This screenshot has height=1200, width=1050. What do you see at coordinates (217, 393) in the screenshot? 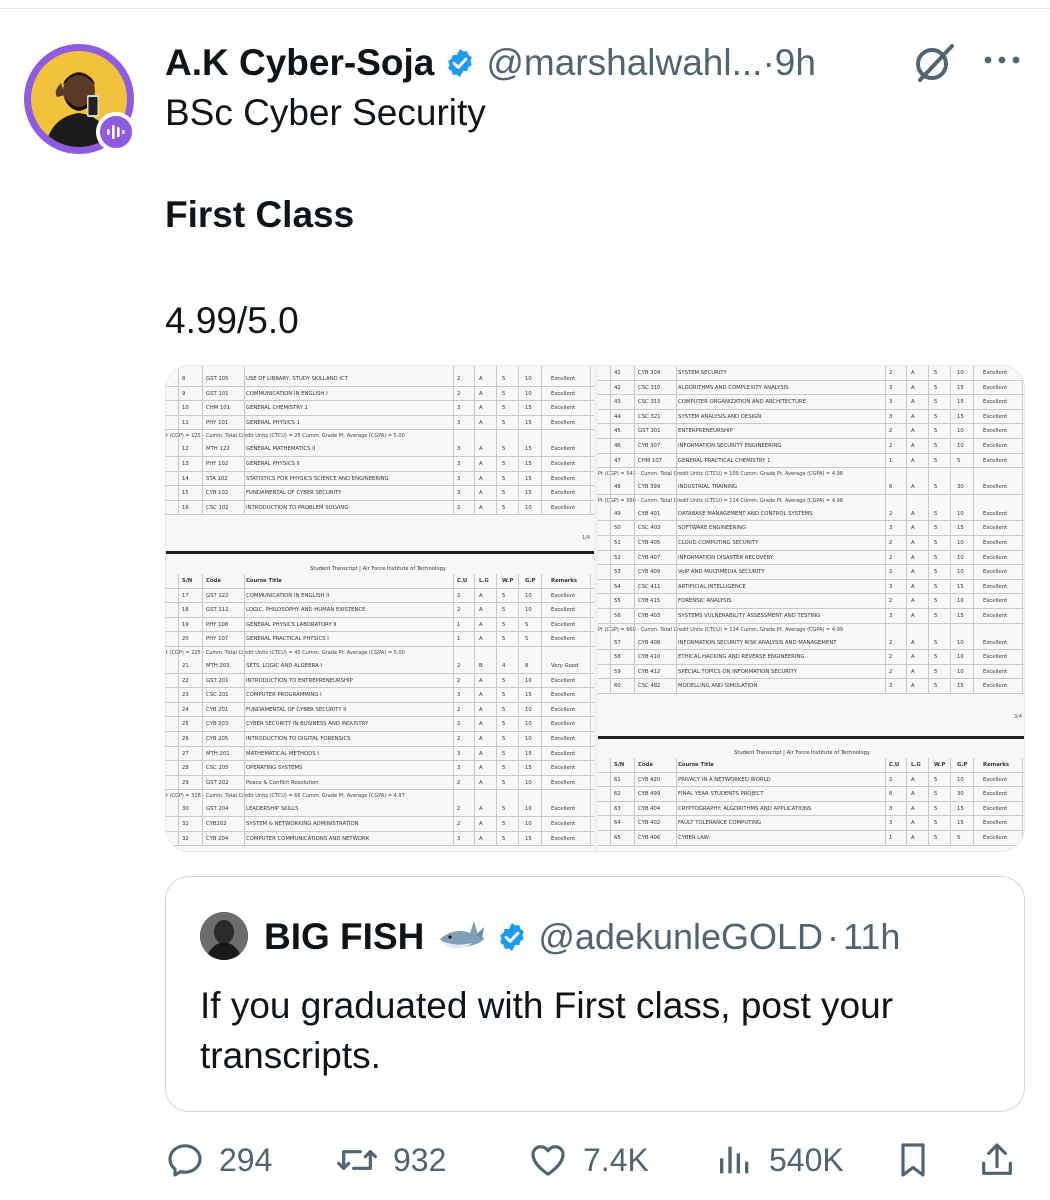
I see `transcript-cell: GST 101` at bounding box center [217, 393].